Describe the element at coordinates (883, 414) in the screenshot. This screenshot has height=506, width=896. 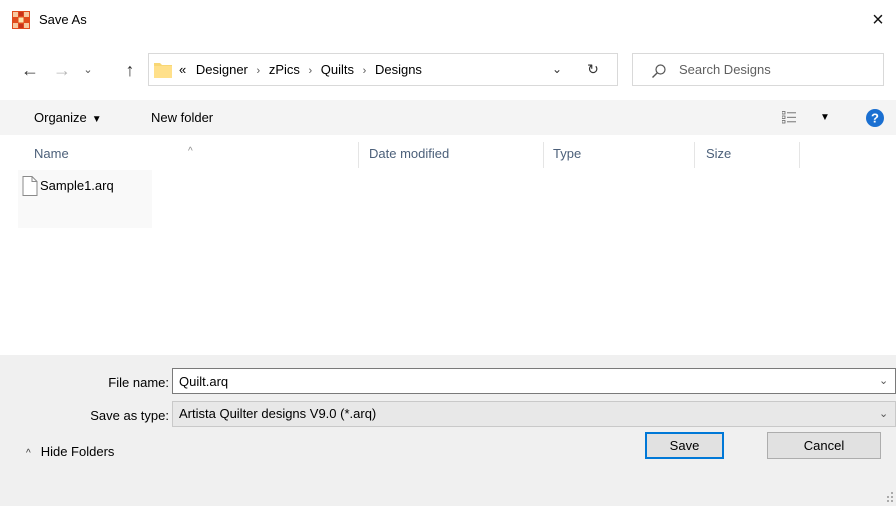
I see `save-as-type-dropdown-icon: ⌄` at that location.